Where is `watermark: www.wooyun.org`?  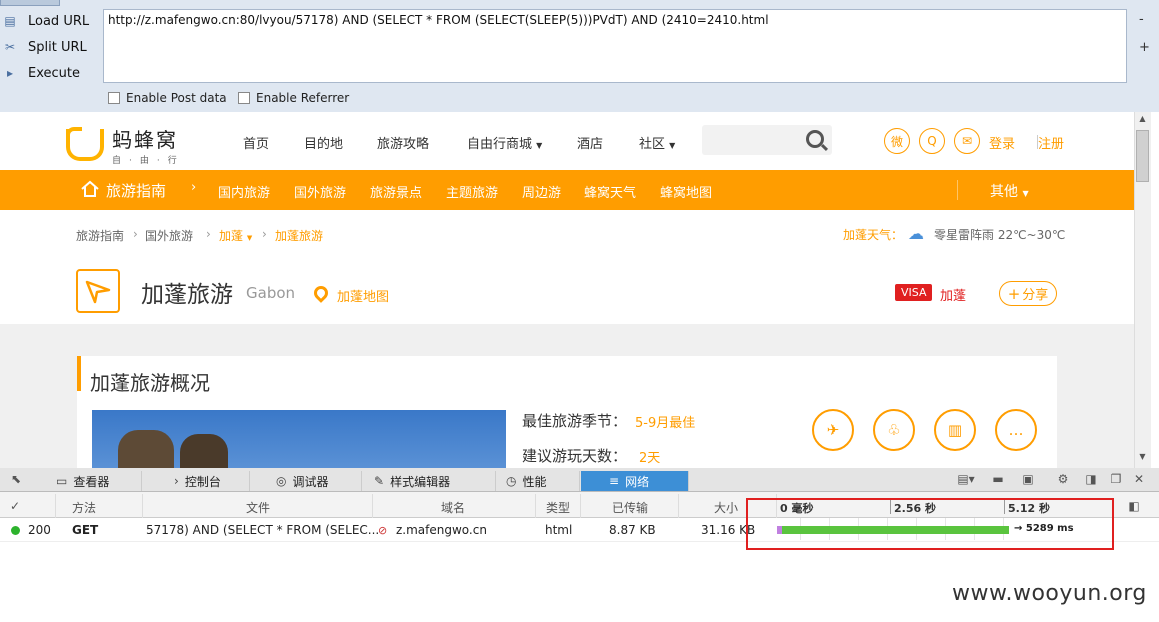
watermark: www.wooyun.org is located at coordinates (1049, 593).